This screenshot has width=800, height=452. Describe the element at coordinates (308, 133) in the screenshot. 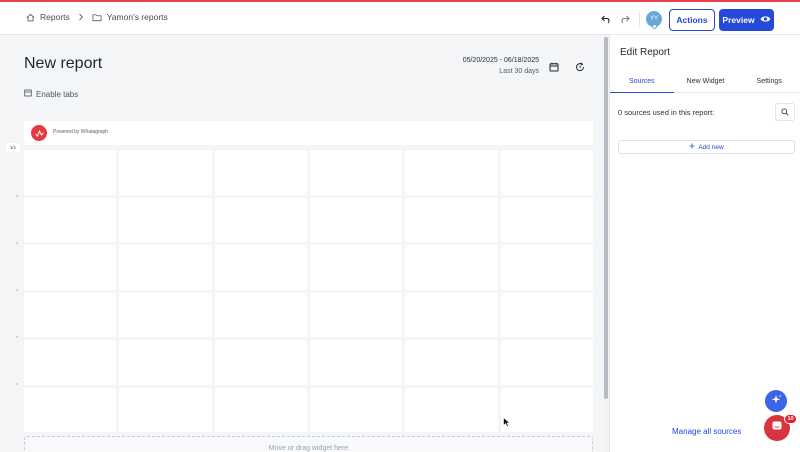

I see `report-header-card: Powered by Whatagraph` at that location.